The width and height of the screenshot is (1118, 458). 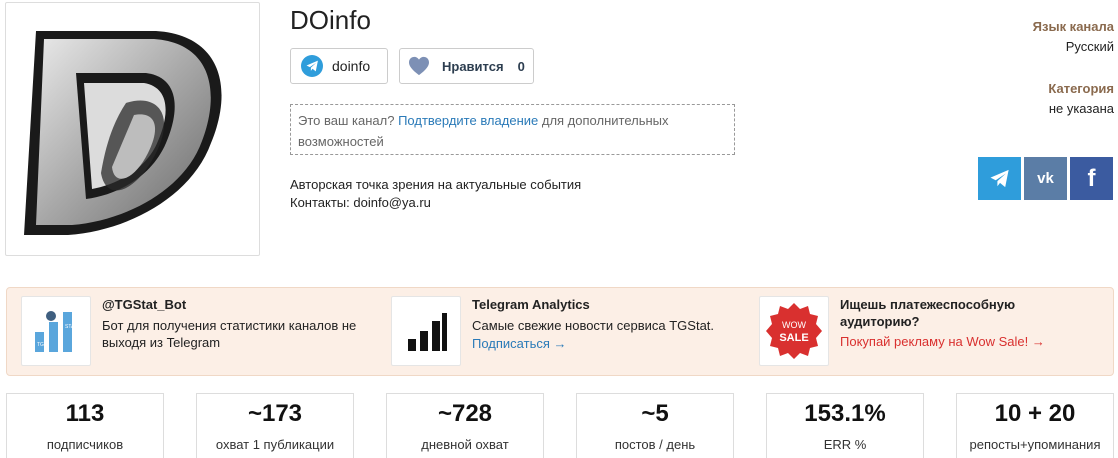 What do you see at coordinates (85, 444) in the screenshot?
I see `stat-label: подписчиков` at bounding box center [85, 444].